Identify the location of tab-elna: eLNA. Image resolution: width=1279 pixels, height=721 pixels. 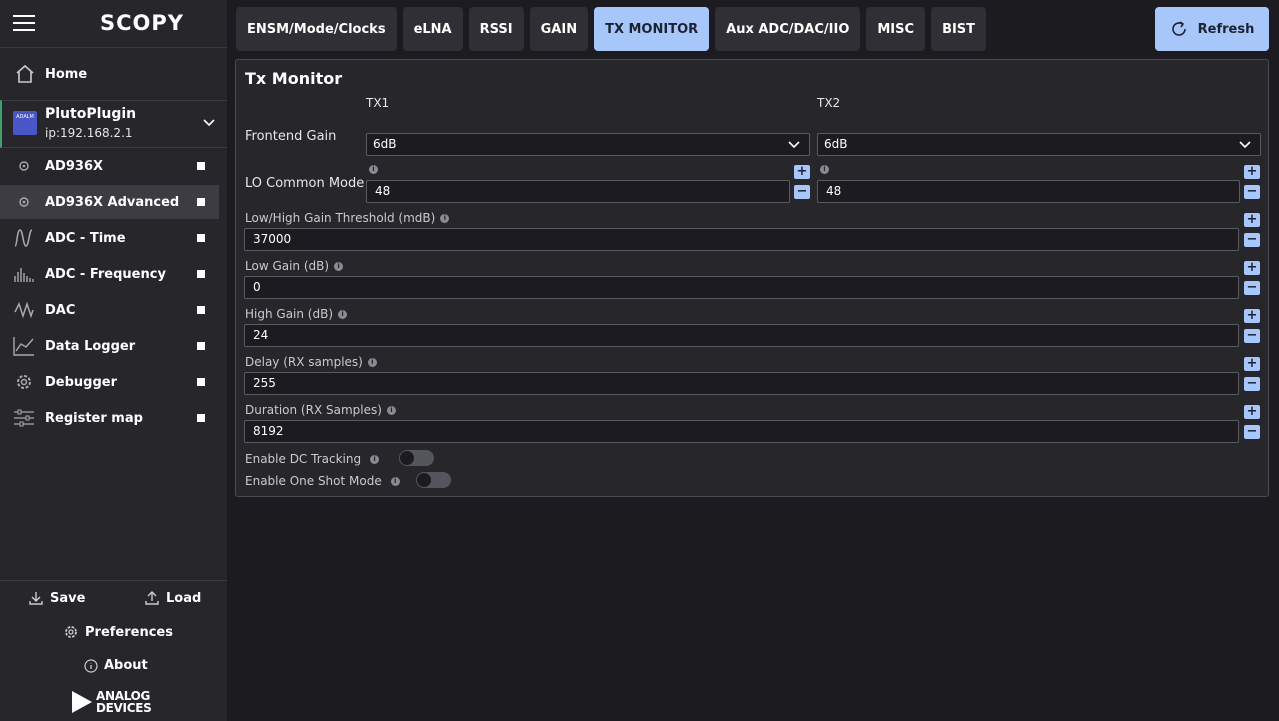
(432, 29).